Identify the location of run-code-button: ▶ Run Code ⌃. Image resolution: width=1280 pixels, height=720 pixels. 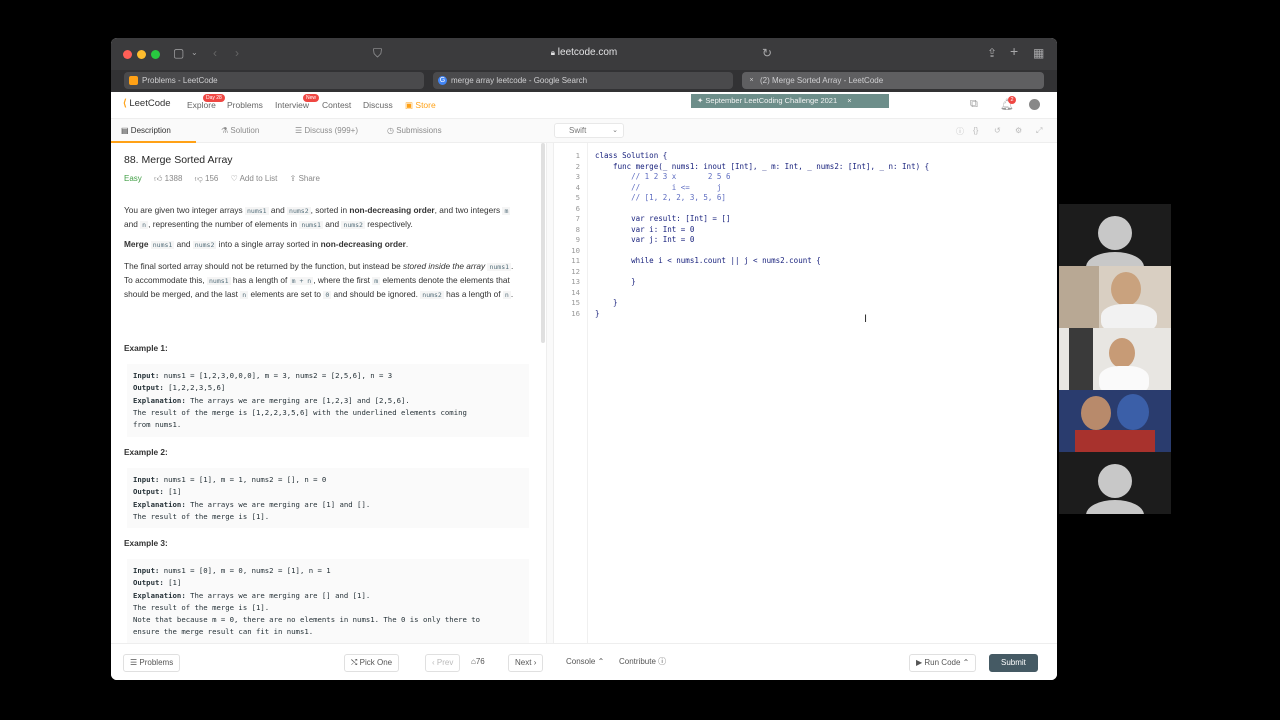
(943, 663).